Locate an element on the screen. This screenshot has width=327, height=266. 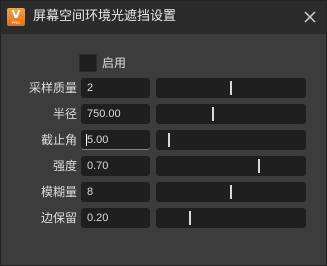
param-row-radius: 半径 750.00 is located at coordinates (163, 114).